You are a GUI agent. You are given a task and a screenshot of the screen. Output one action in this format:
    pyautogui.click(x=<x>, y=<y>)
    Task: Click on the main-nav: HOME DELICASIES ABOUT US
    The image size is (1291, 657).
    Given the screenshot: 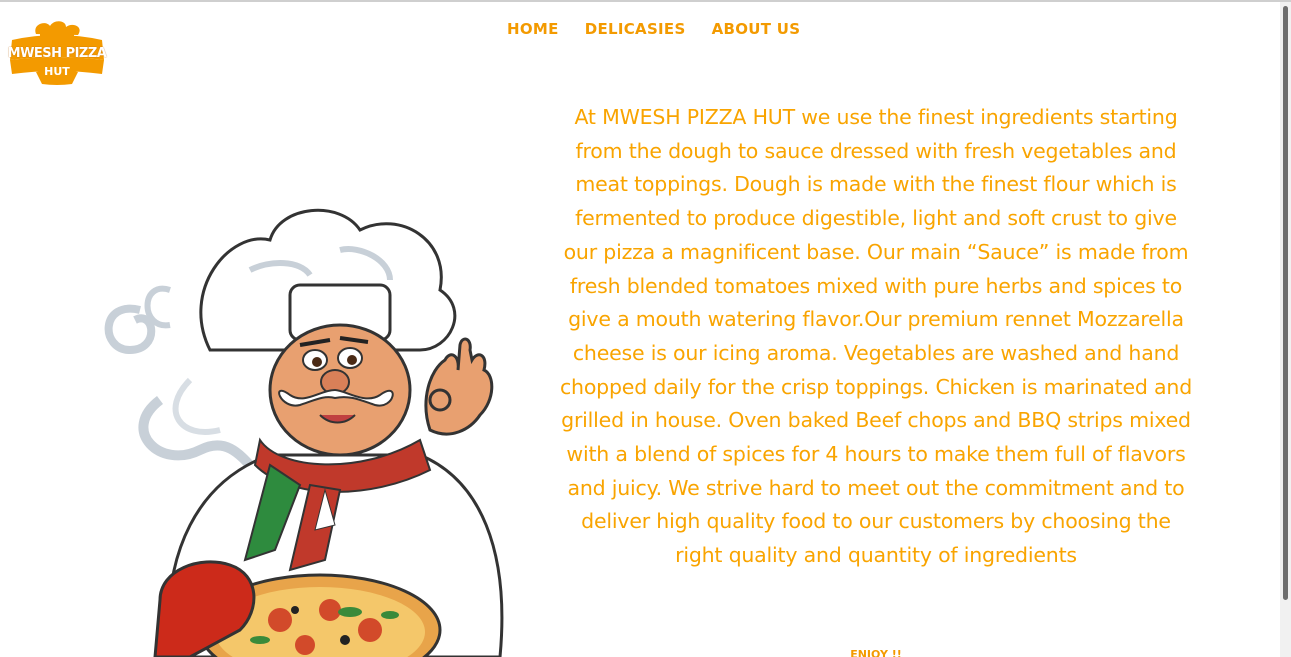 What is the action you would take?
    pyautogui.click(x=656, y=29)
    